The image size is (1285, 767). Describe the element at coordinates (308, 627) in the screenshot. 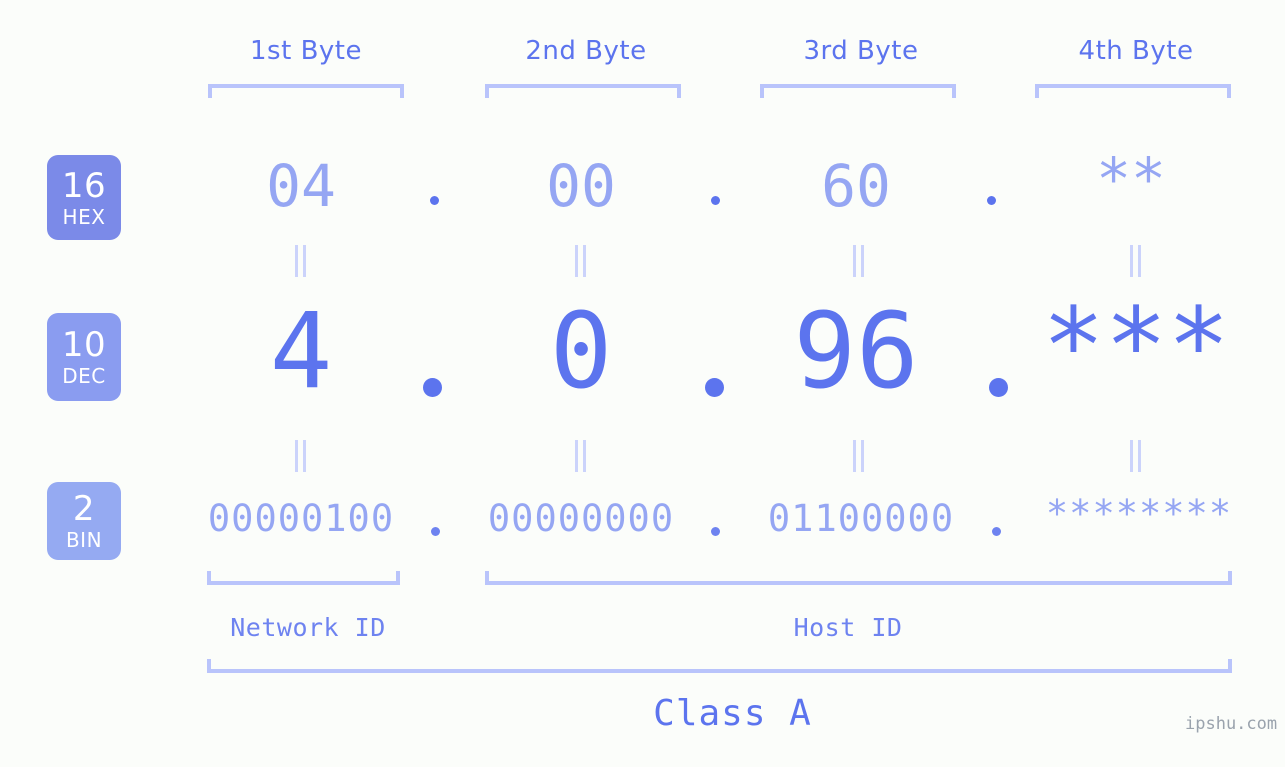

I see `network-id-label: Network ID` at that location.